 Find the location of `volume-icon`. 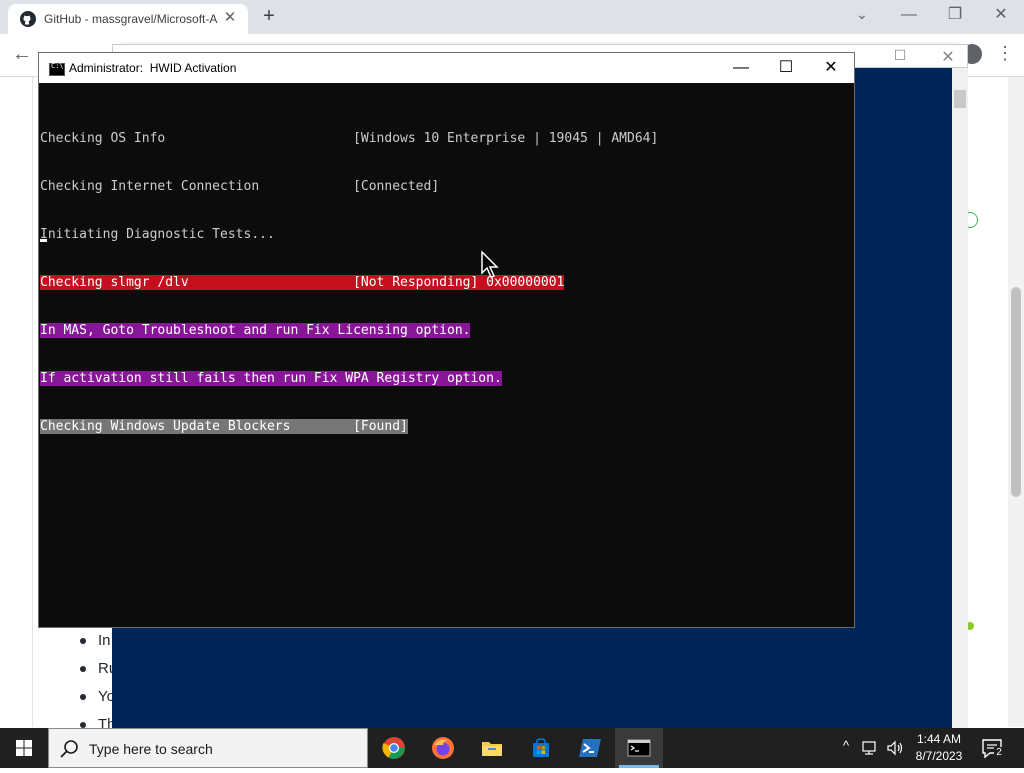

volume-icon is located at coordinates (895, 748).